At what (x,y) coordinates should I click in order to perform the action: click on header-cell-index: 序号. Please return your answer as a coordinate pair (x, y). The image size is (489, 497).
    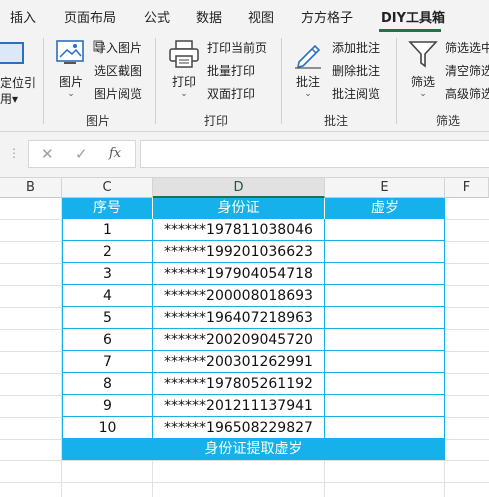
    Looking at the image, I should click on (107, 208).